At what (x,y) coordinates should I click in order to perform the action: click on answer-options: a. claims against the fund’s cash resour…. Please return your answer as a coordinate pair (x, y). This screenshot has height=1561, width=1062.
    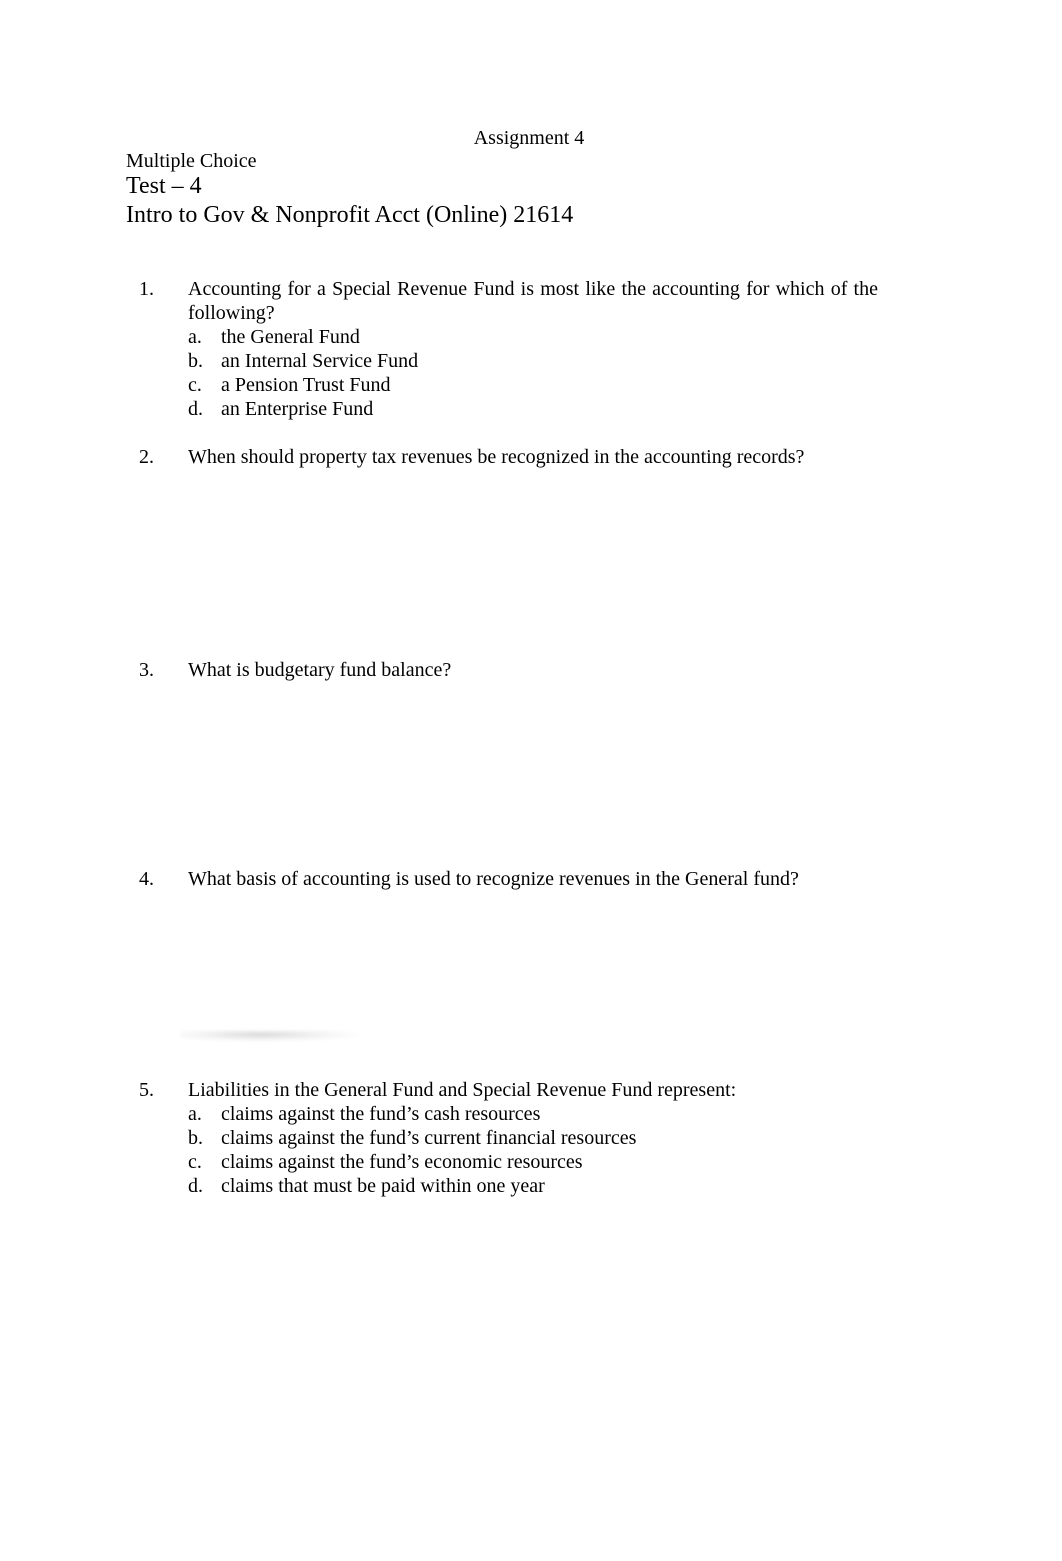
    Looking at the image, I should click on (543, 1150).